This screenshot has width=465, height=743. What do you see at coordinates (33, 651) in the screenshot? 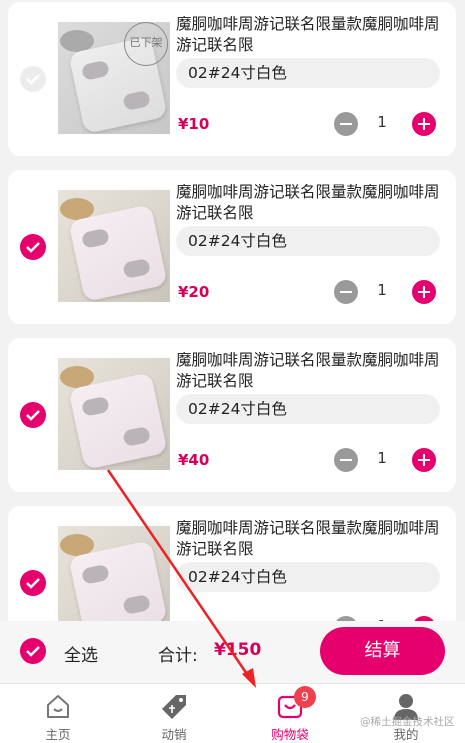
I see `select-all-checkbox` at bounding box center [33, 651].